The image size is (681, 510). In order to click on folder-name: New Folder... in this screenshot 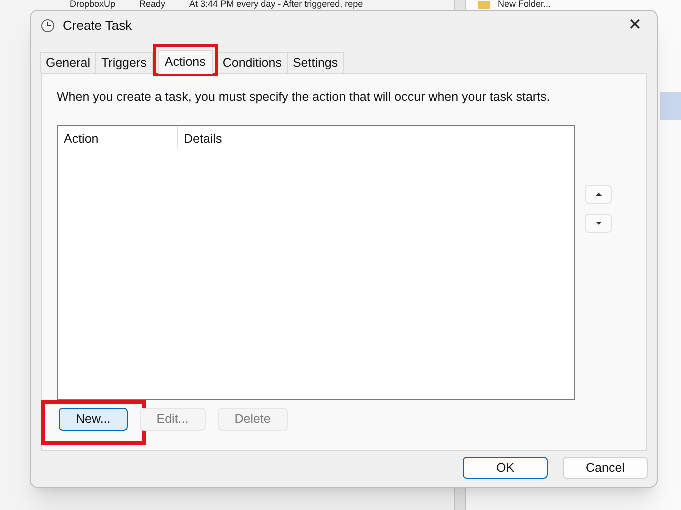, I will do `click(525, 4)`.